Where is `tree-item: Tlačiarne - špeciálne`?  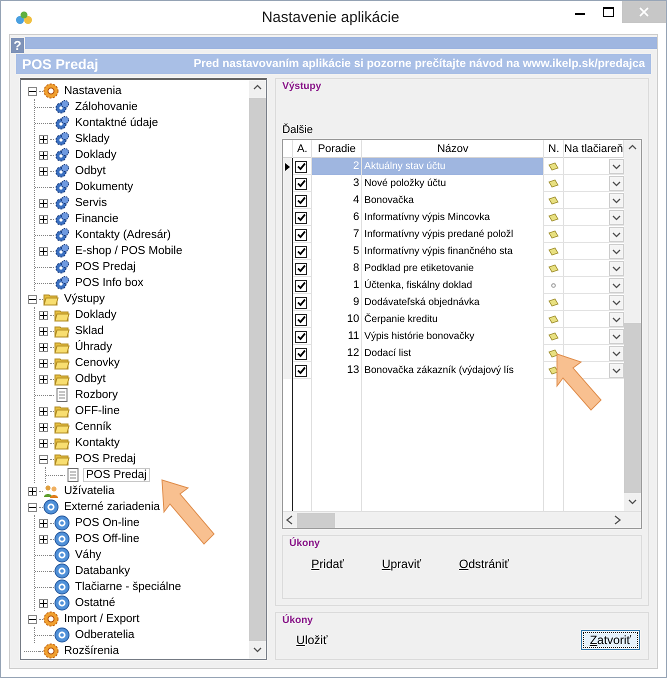
tree-item: Tlačiarne - špeciálne is located at coordinates (128, 587).